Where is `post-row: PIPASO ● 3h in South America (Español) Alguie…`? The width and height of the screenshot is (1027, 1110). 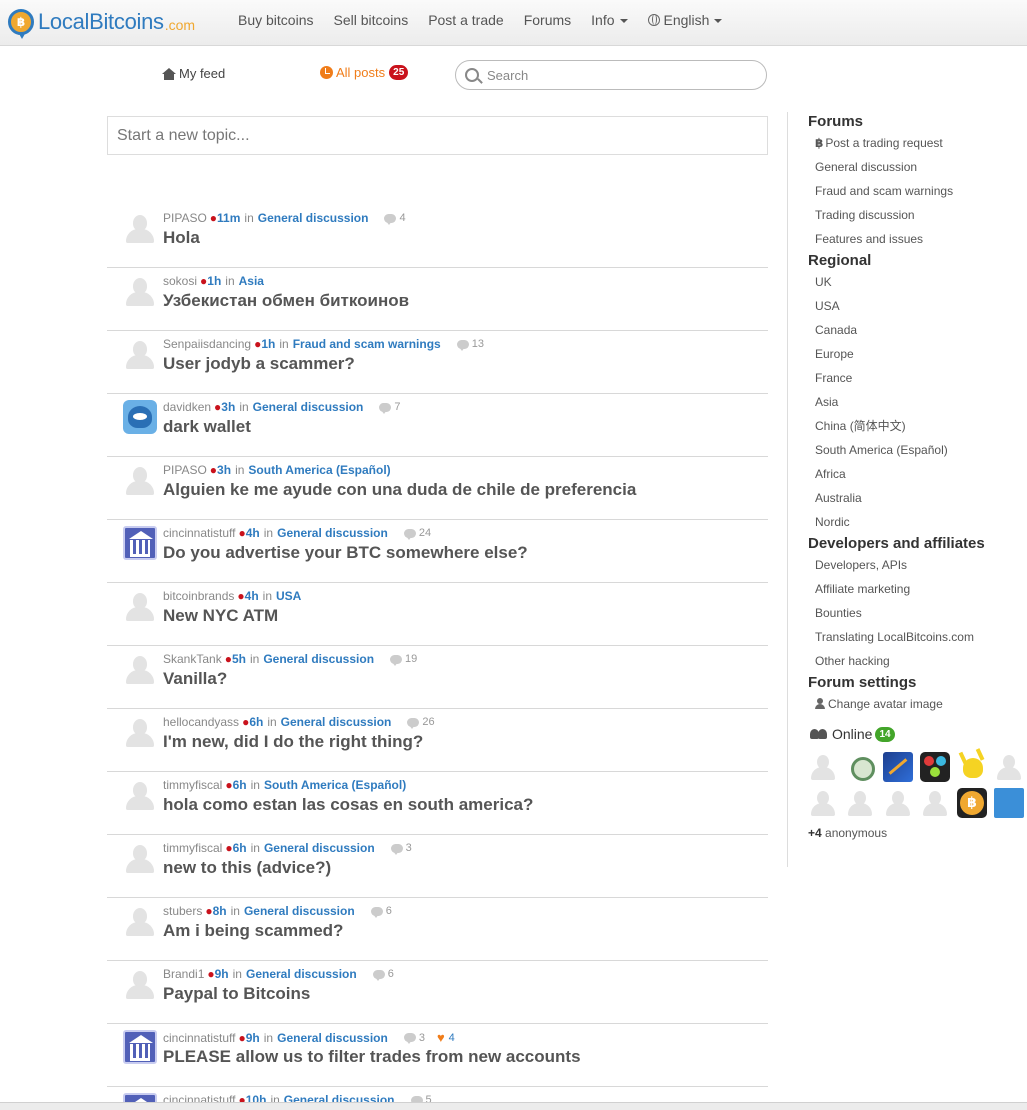
post-row: PIPASO ● 3h in South America (Español) Alguie… is located at coordinates (437, 488).